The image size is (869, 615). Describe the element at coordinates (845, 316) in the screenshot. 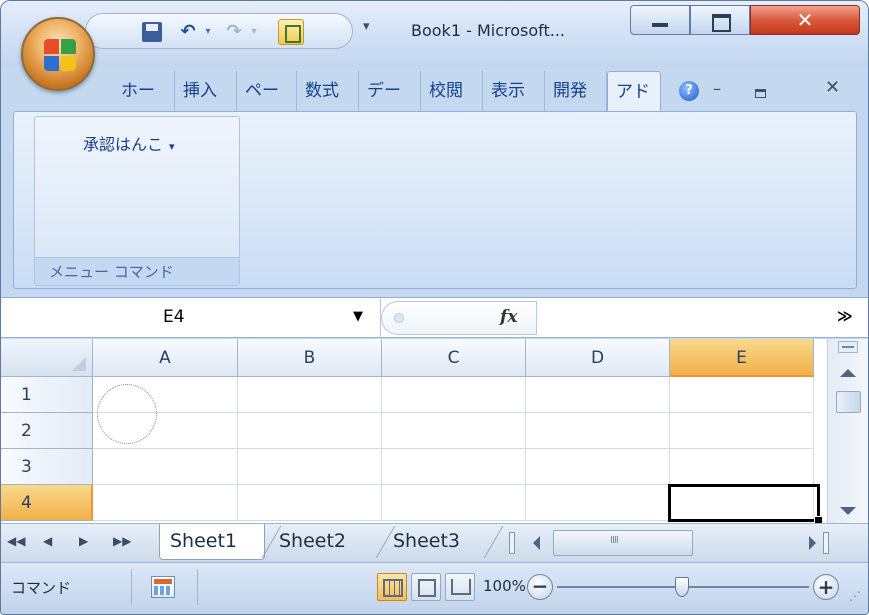

I see `expand-formula-bar-icon: ≫` at that location.